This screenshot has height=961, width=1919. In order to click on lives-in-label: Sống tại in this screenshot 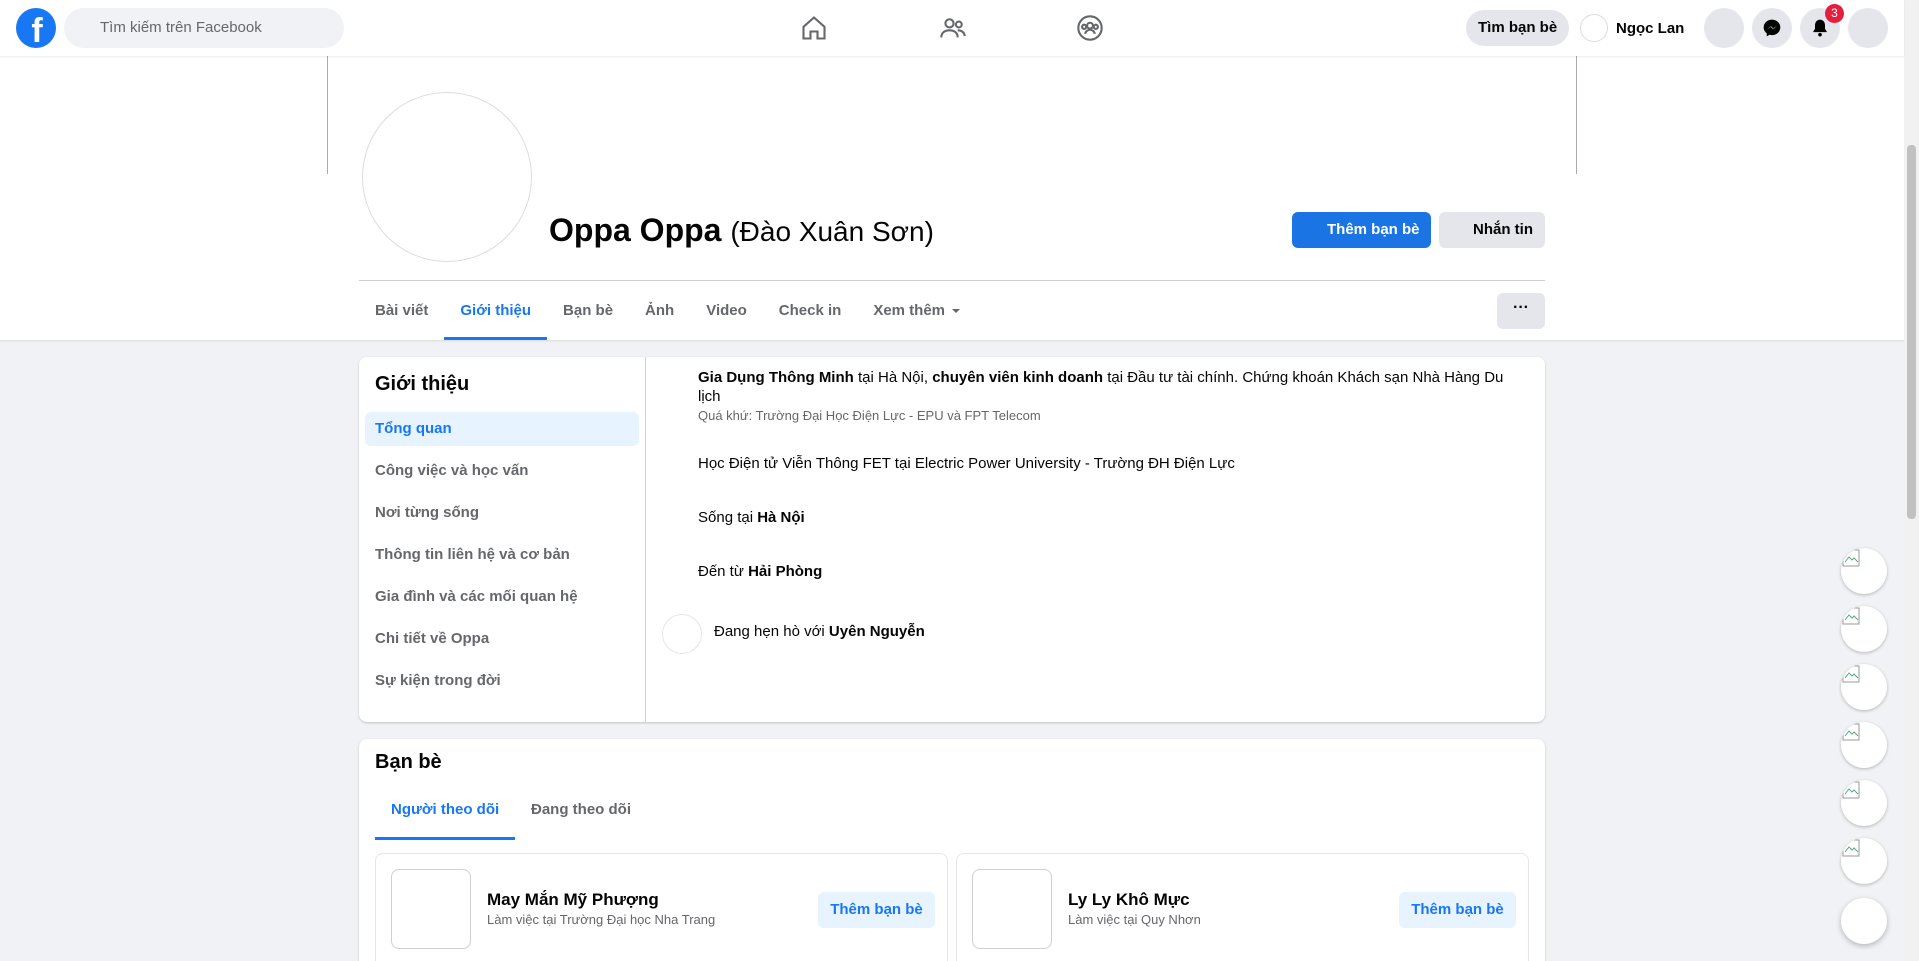, I will do `click(726, 517)`.